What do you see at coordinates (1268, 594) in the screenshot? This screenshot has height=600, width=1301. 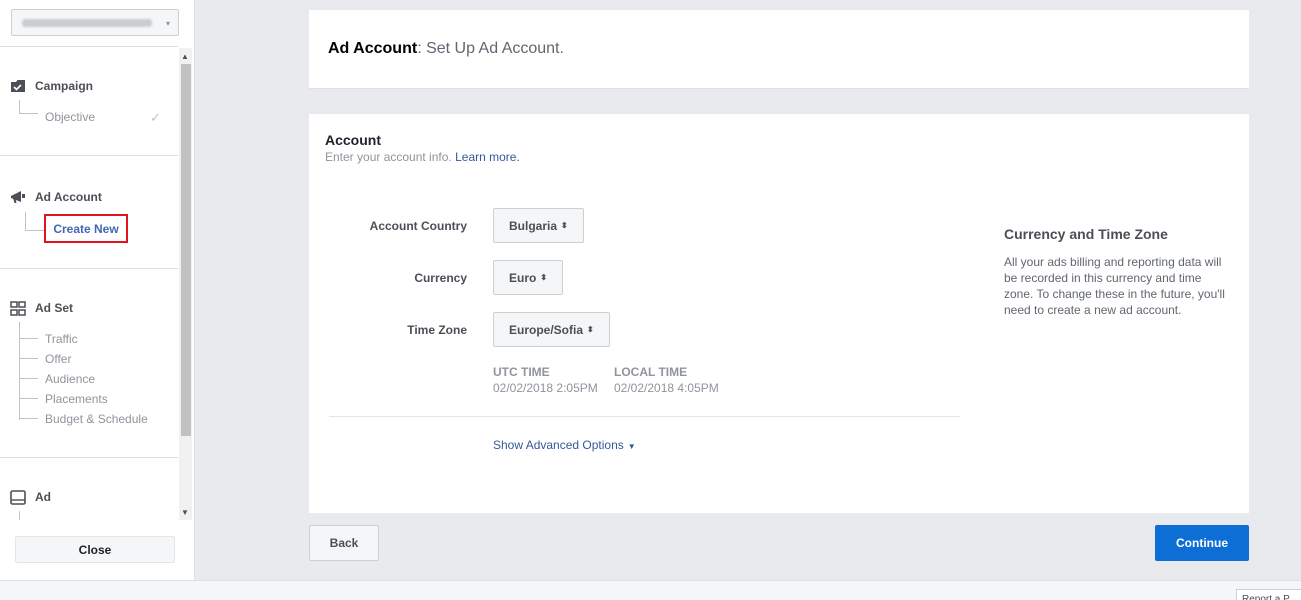 I see `report-problem-button: Report a P` at bounding box center [1268, 594].